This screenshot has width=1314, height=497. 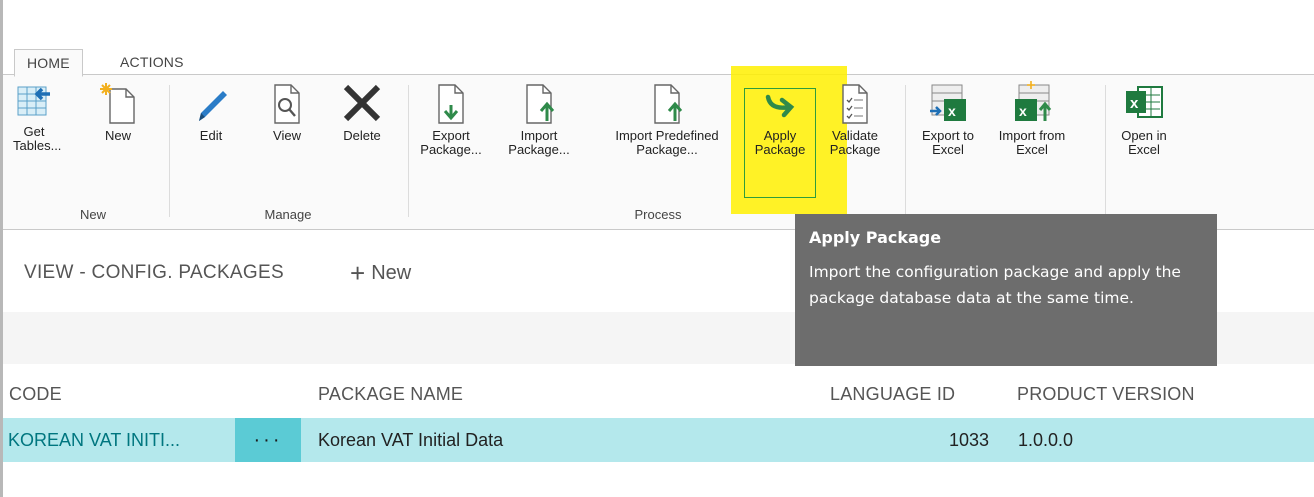 I want to click on group-label-new: New, so click(x=92, y=214).